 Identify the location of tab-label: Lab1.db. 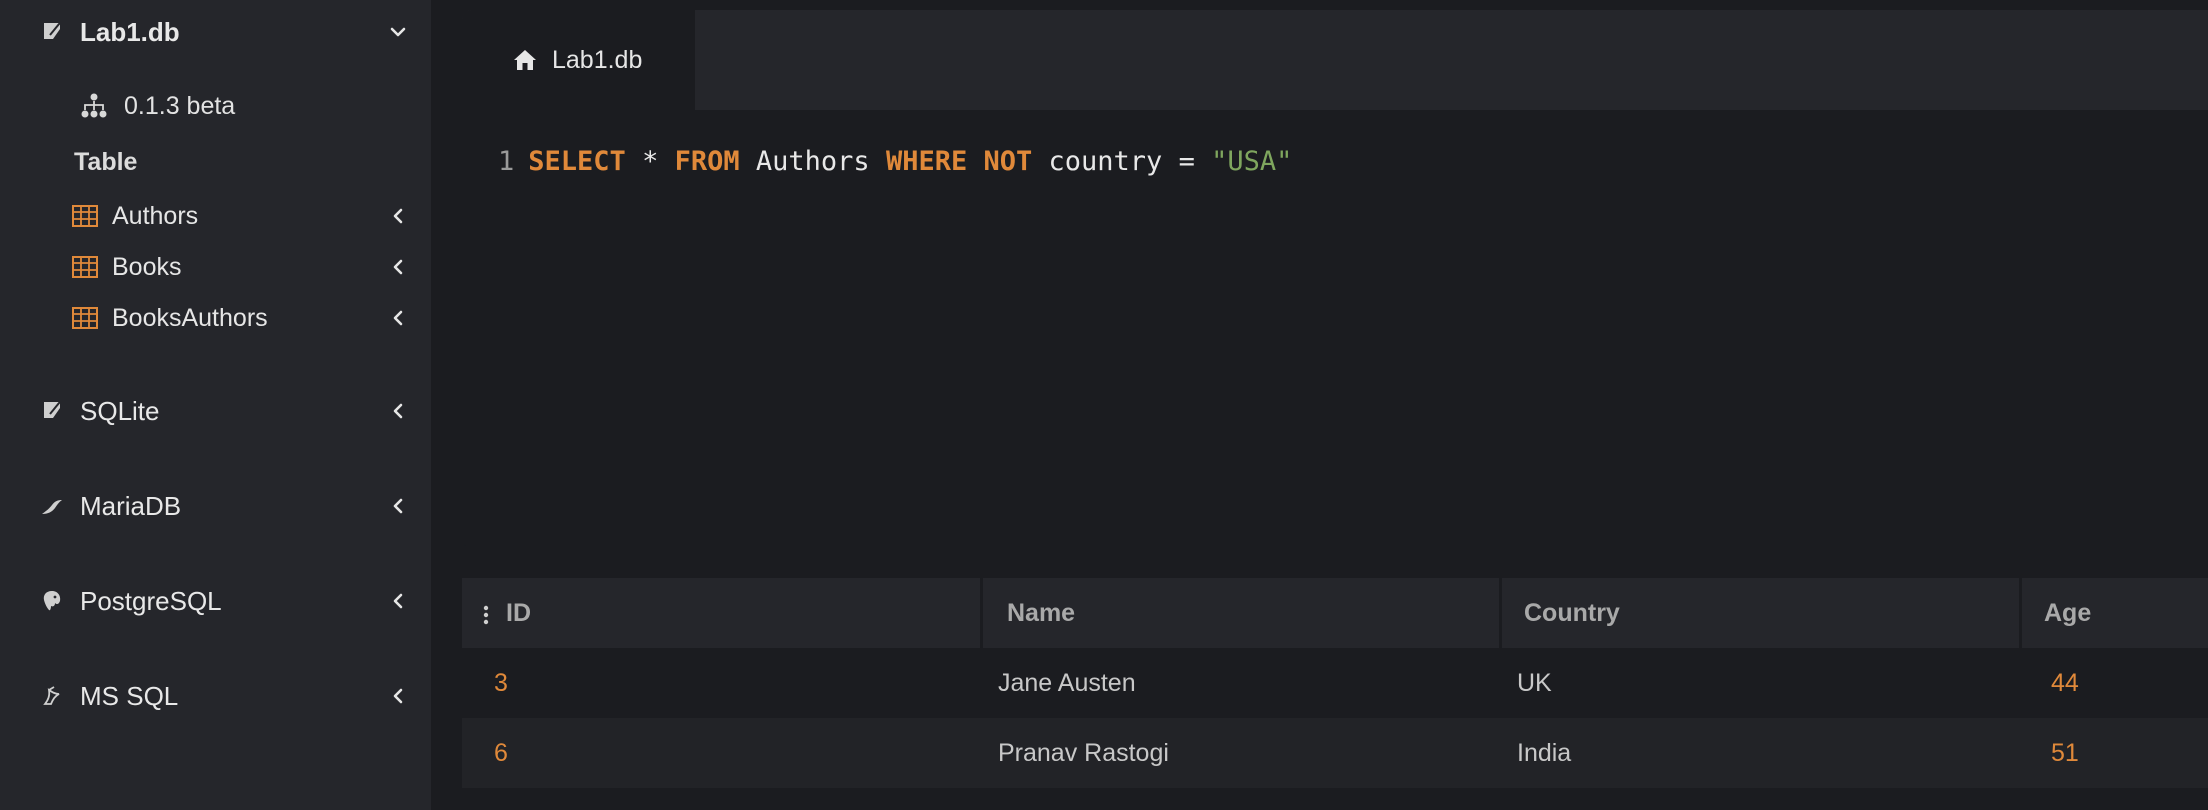
(597, 59).